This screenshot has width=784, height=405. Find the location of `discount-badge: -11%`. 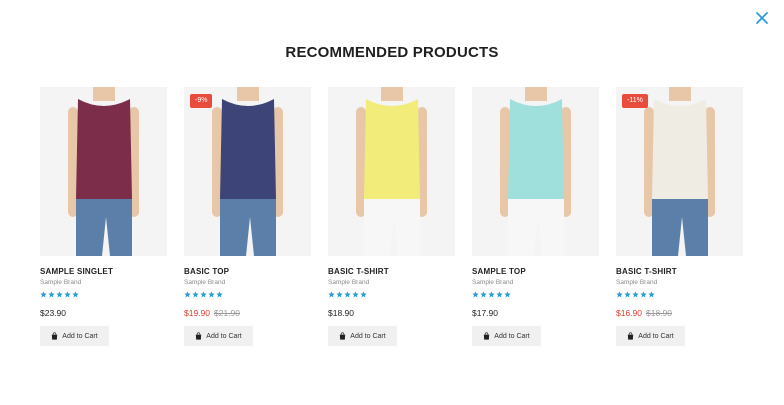

discount-badge: -11% is located at coordinates (635, 101).